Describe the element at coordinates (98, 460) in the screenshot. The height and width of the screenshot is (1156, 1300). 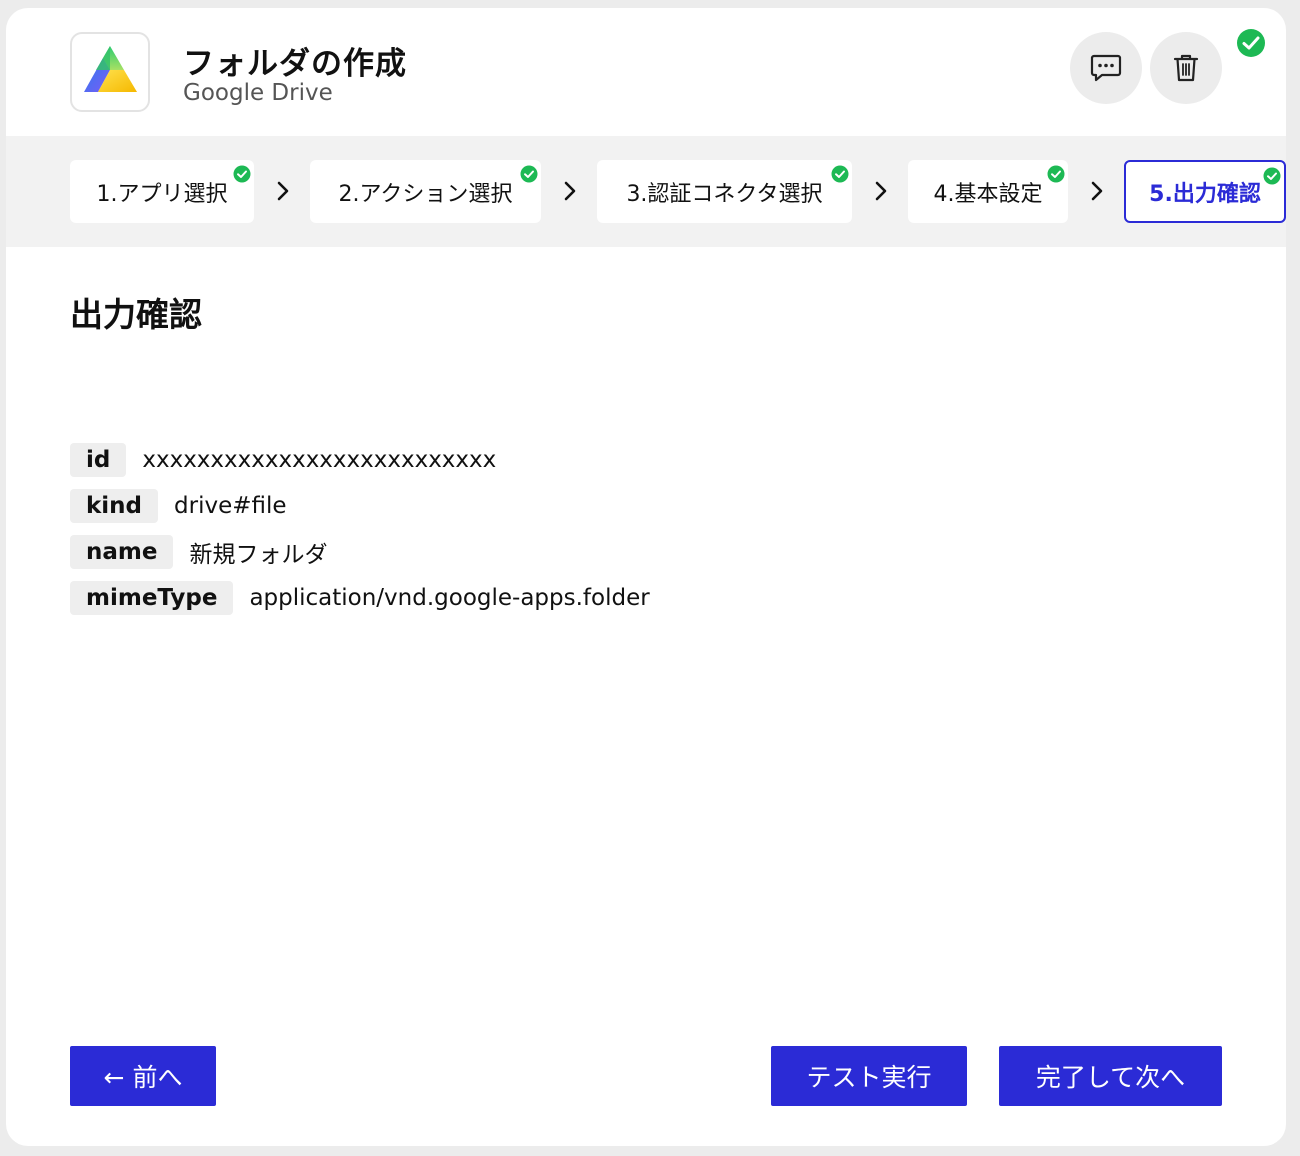
I see `output-key: id` at that location.